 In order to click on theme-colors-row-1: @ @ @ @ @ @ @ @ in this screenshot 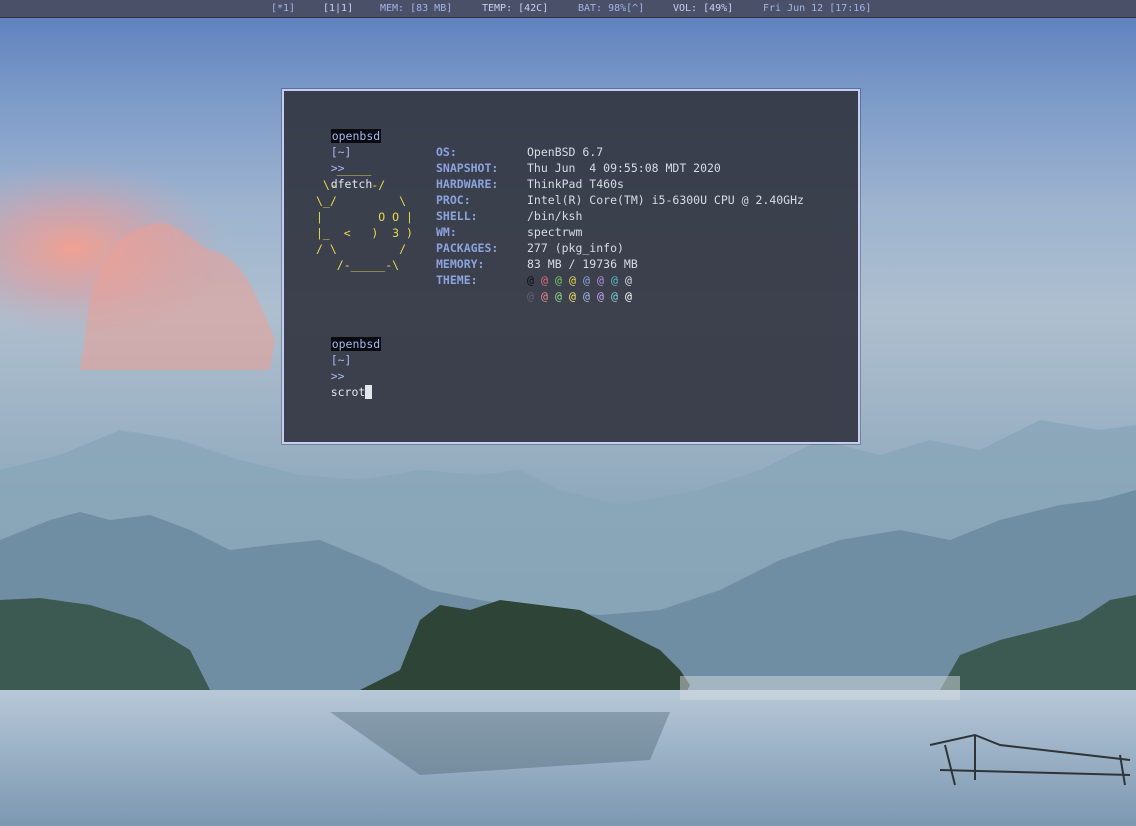, I will do `click(583, 280)`.